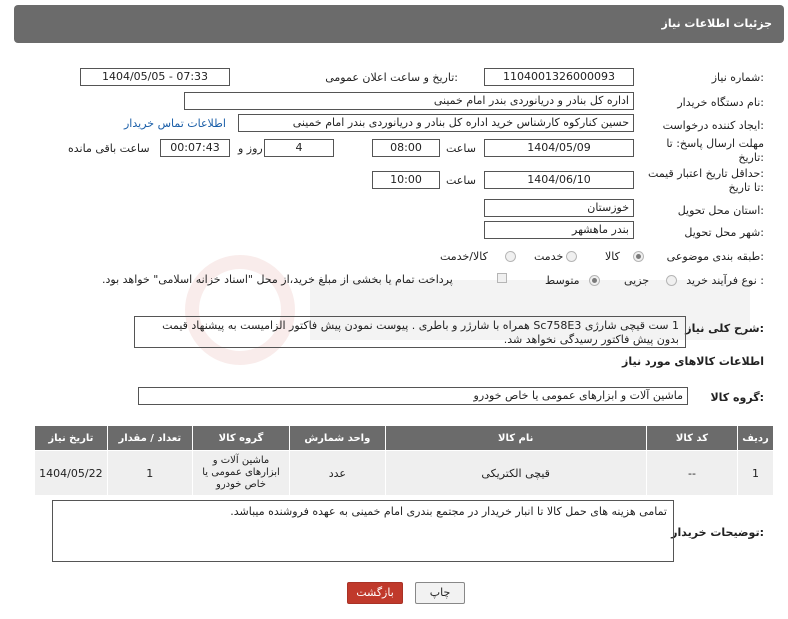  What do you see at coordinates (612, 256) in the screenshot?
I see `category-option-goods: کالا` at bounding box center [612, 256].